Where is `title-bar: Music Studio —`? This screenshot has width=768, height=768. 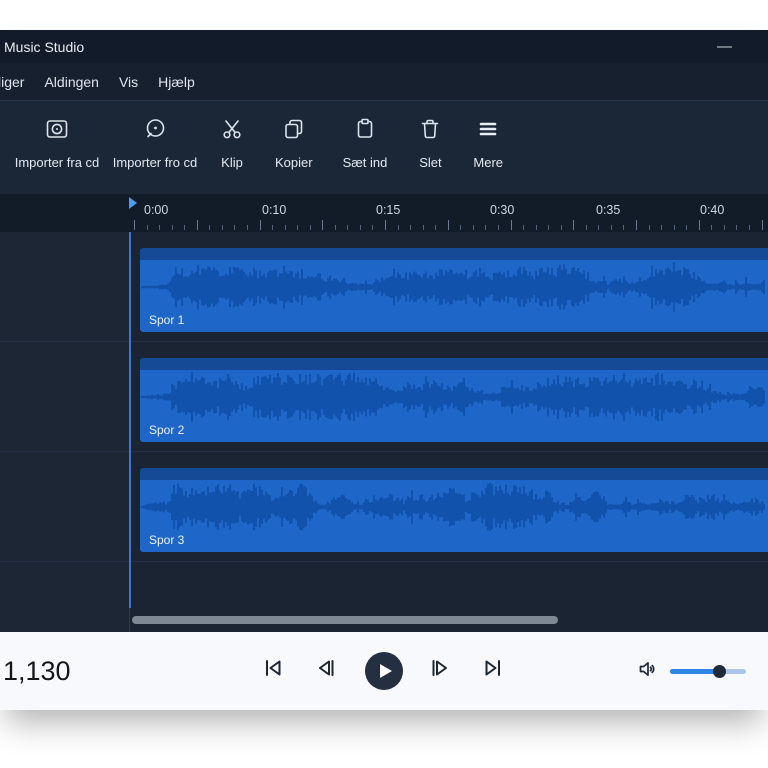 title-bar: Music Studio — is located at coordinates (384, 46).